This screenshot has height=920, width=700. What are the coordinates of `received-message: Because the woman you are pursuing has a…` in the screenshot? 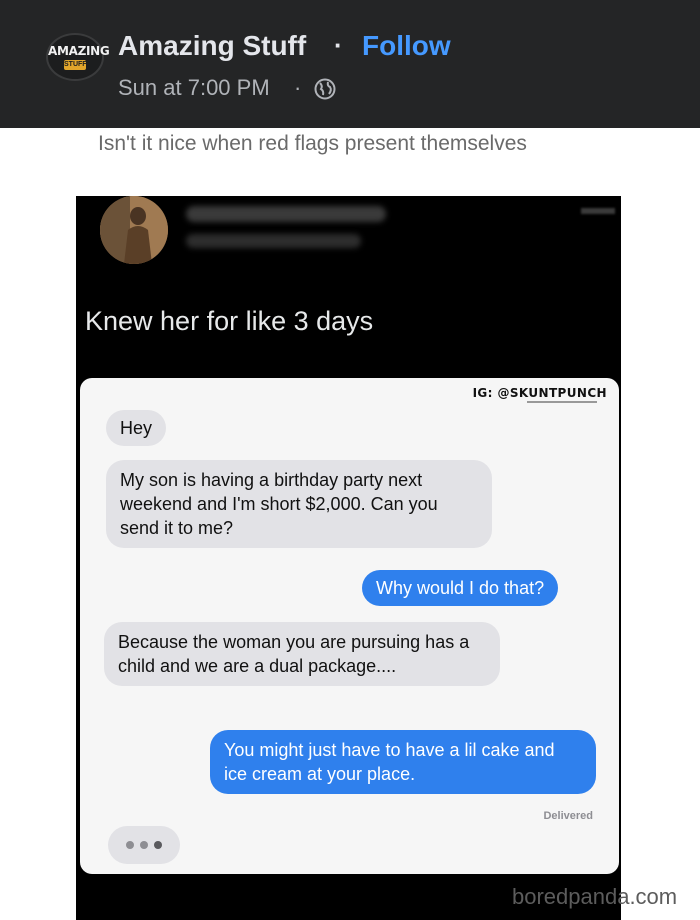 It's located at (302, 654).